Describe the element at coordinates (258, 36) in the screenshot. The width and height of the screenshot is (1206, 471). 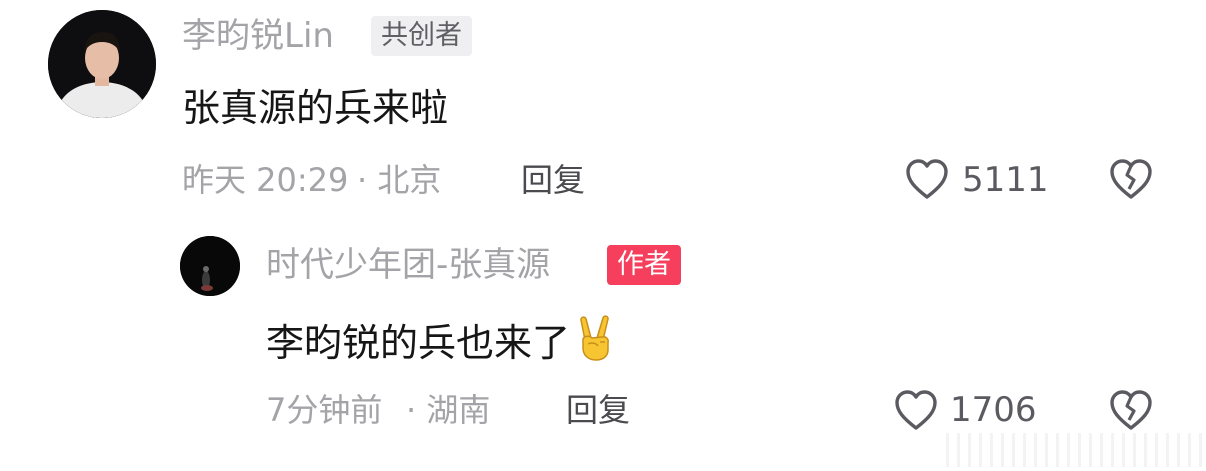
I see `comment-1-username: 李昀锐Lin` at that location.